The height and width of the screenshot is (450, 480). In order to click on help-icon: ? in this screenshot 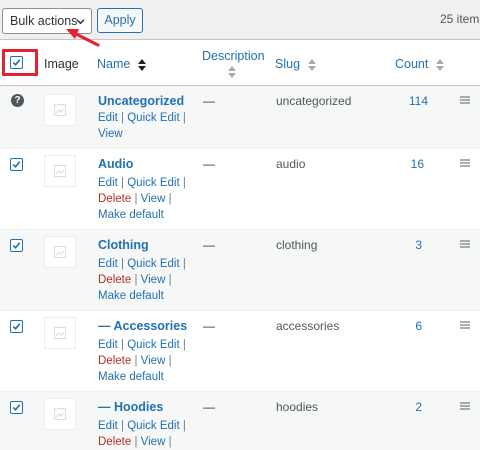, I will do `click(17, 100)`.